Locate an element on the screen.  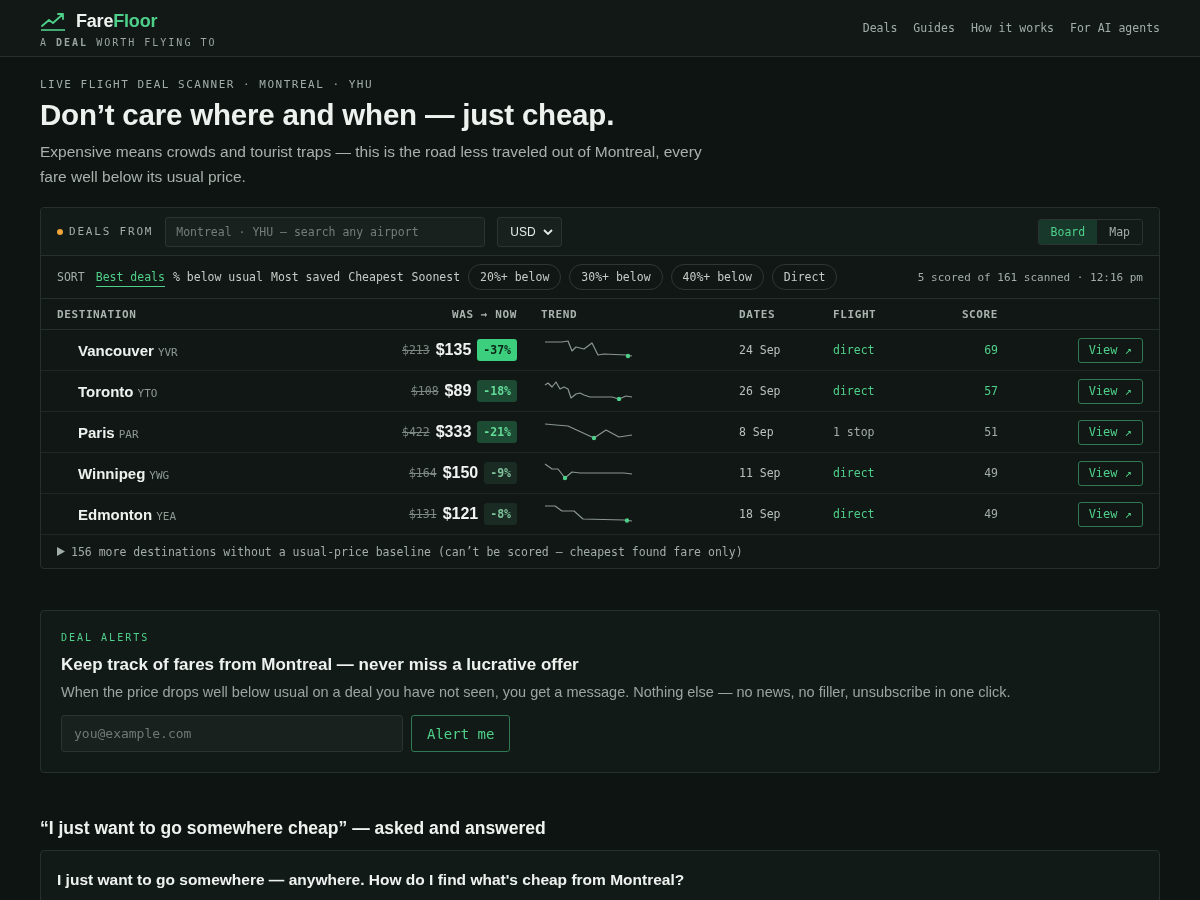
old-price: $422 is located at coordinates (416, 432).